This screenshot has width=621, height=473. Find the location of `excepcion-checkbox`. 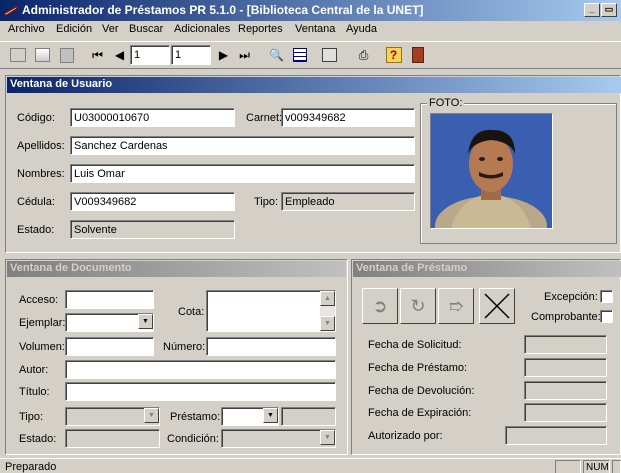

excepcion-checkbox is located at coordinates (606, 296).